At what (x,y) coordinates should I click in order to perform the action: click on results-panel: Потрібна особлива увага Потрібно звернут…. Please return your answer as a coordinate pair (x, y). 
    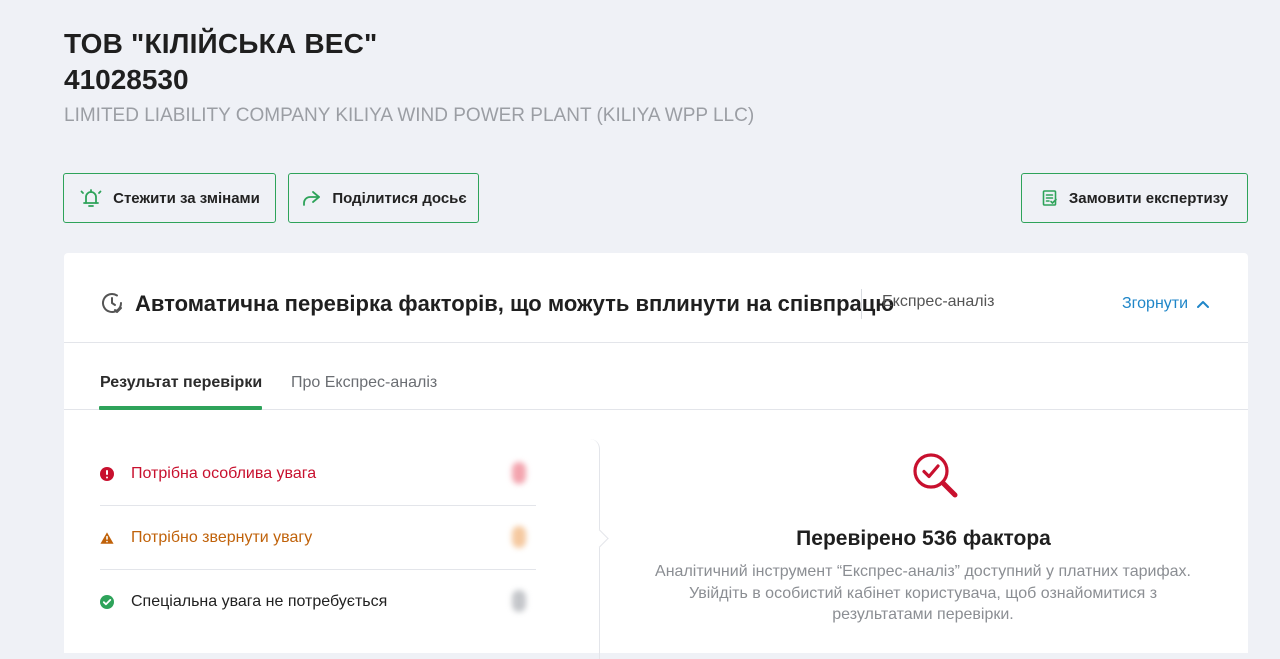
    Looking at the image, I should click on (332, 549).